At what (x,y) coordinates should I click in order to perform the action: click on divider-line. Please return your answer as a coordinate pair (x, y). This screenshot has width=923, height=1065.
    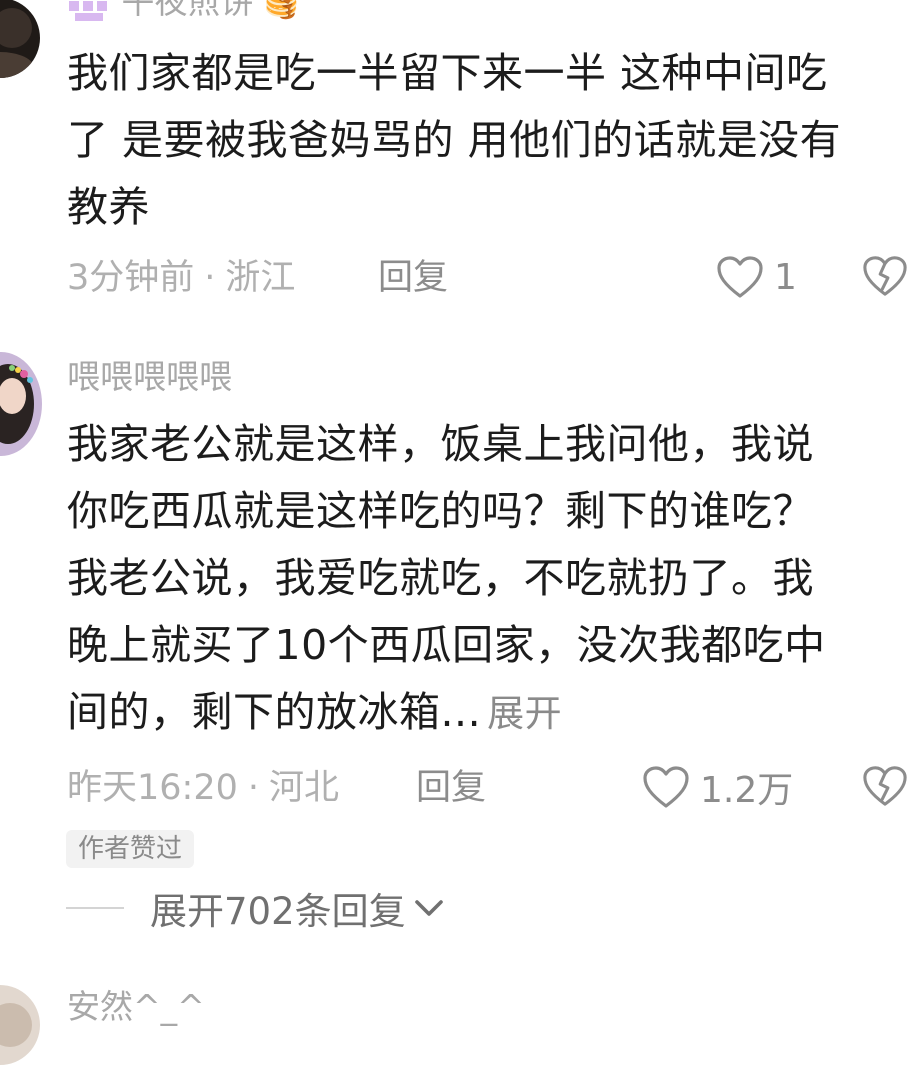
    Looking at the image, I should click on (95, 908).